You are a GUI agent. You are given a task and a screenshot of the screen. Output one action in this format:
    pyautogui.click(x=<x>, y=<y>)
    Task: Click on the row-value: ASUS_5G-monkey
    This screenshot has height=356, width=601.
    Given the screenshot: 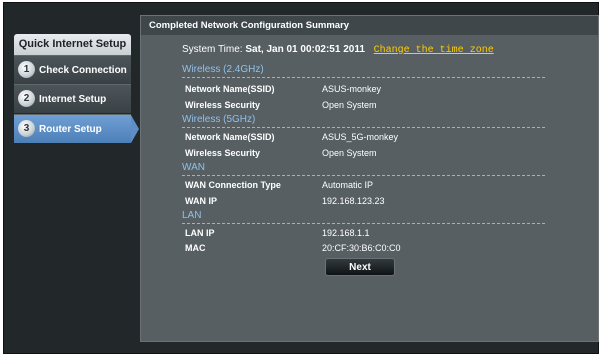 What is the action you would take?
    pyautogui.click(x=360, y=137)
    